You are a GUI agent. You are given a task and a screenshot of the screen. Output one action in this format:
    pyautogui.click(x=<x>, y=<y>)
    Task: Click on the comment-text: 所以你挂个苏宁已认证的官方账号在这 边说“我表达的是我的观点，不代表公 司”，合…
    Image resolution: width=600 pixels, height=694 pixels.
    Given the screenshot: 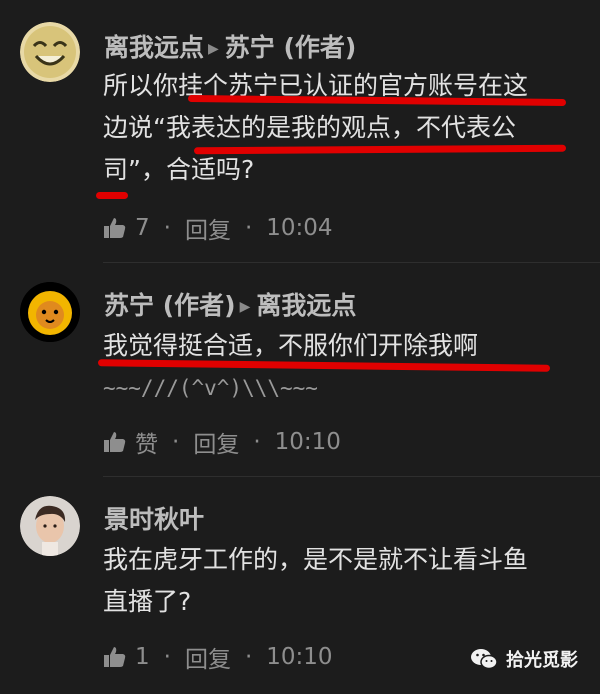 What is the action you would take?
    pyautogui.click(x=343, y=128)
    